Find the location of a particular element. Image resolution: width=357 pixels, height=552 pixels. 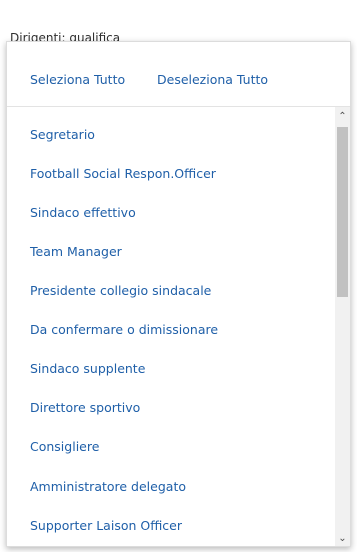

selection-actions: Seleziona Tutto Deseleziona Tutto is located at coordinates (178, 74).